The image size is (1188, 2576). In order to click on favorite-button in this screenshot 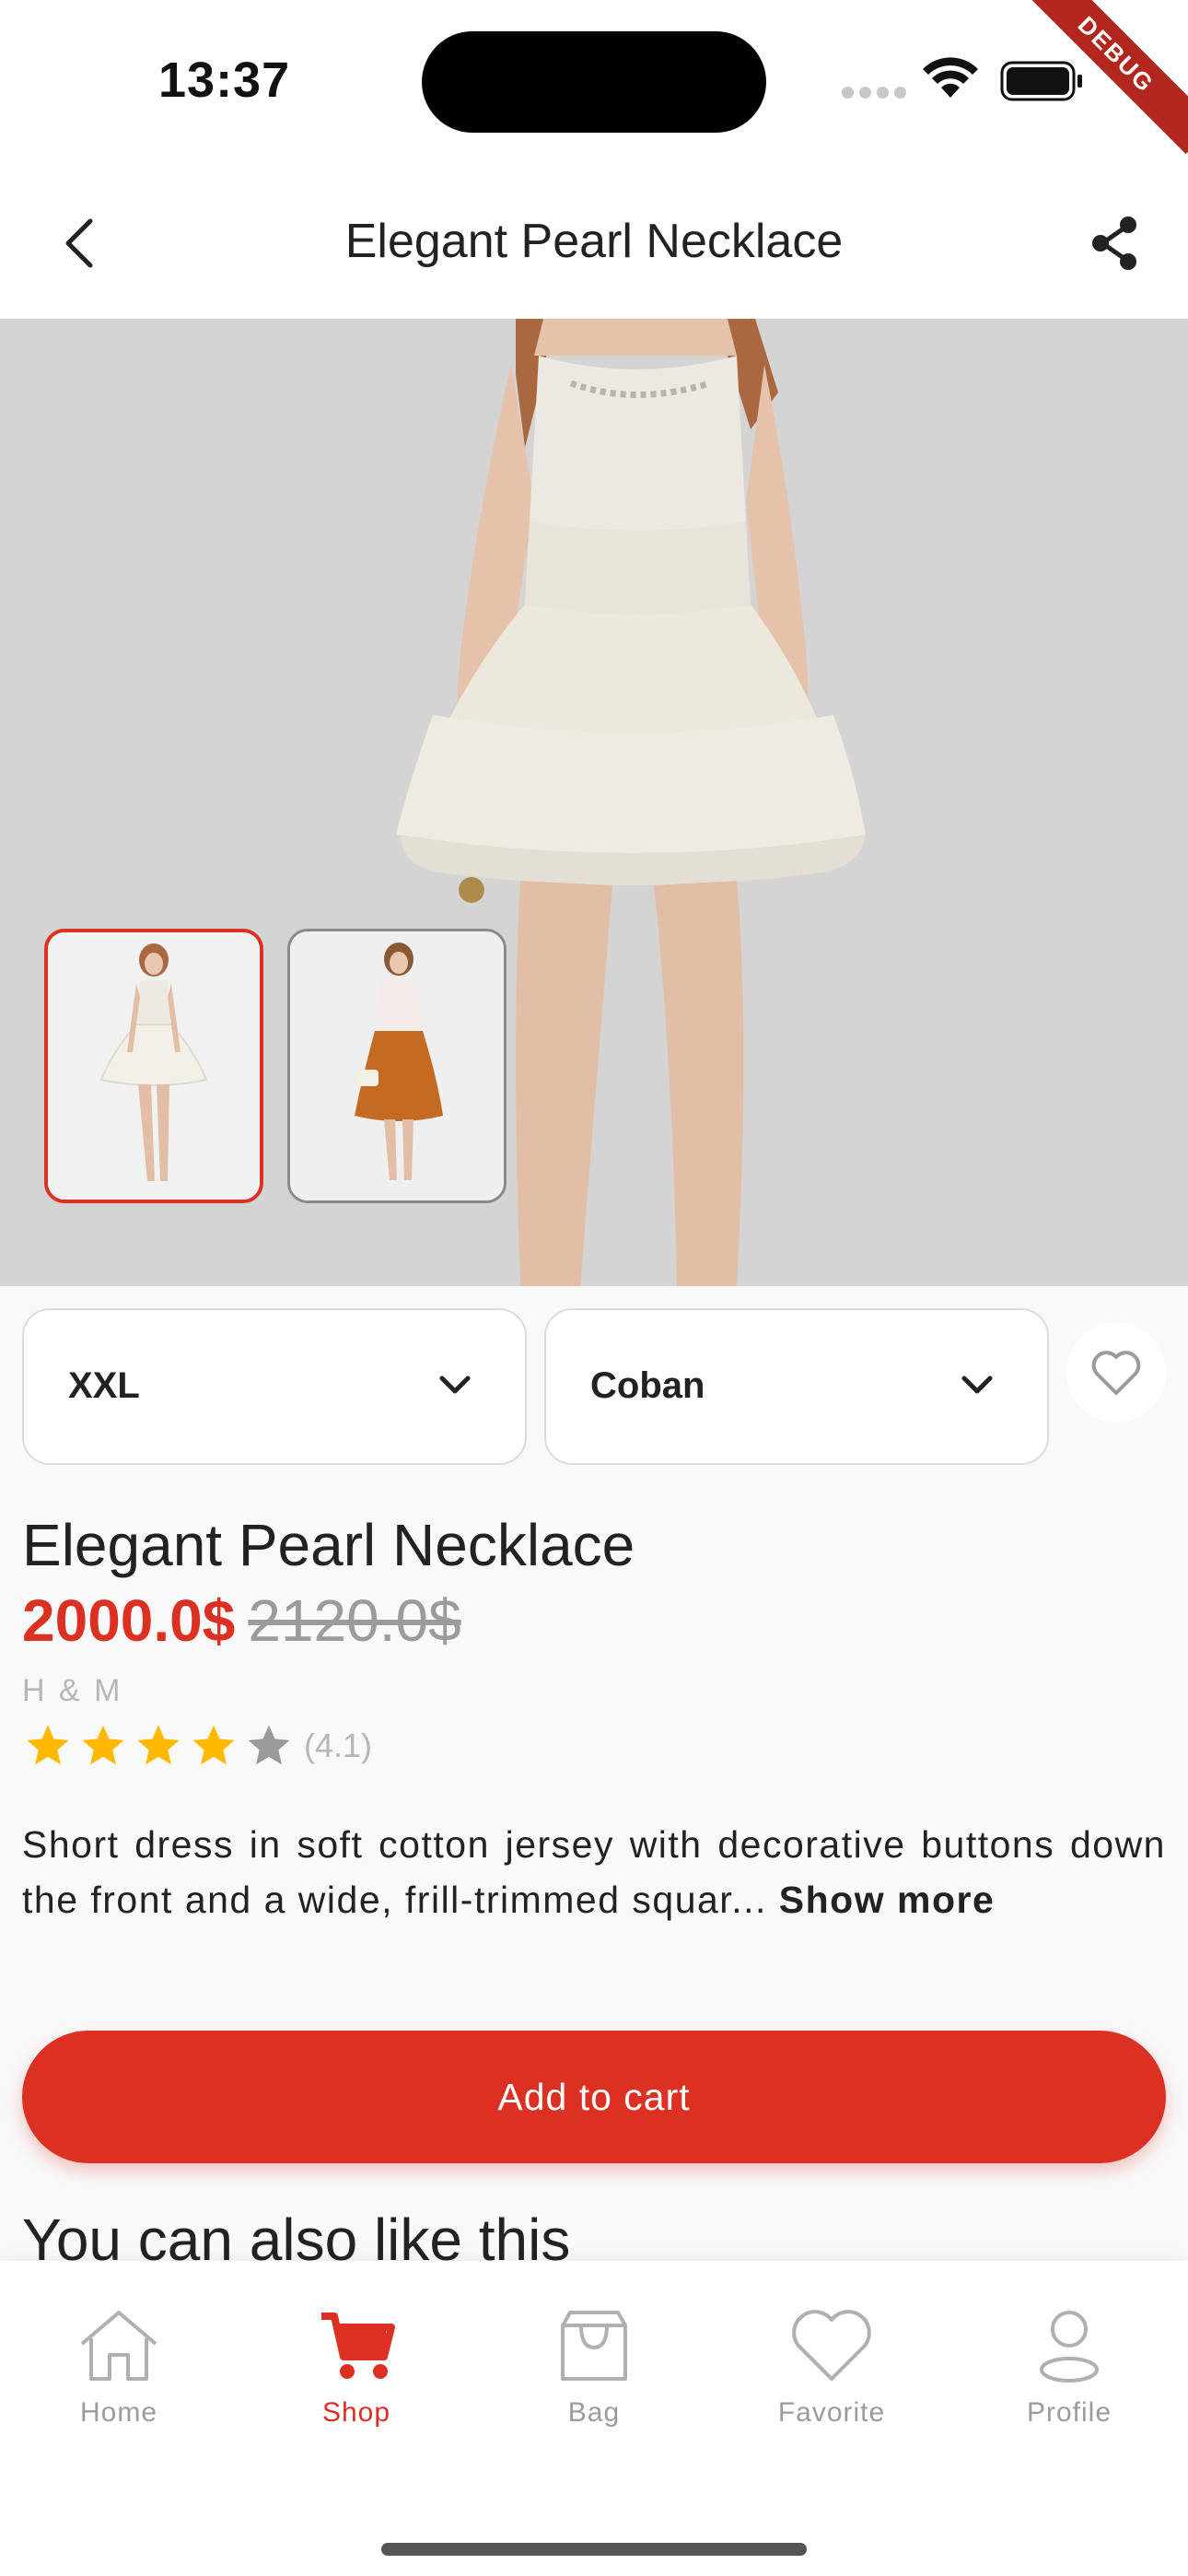, I will do `click(1116, 1373)`.